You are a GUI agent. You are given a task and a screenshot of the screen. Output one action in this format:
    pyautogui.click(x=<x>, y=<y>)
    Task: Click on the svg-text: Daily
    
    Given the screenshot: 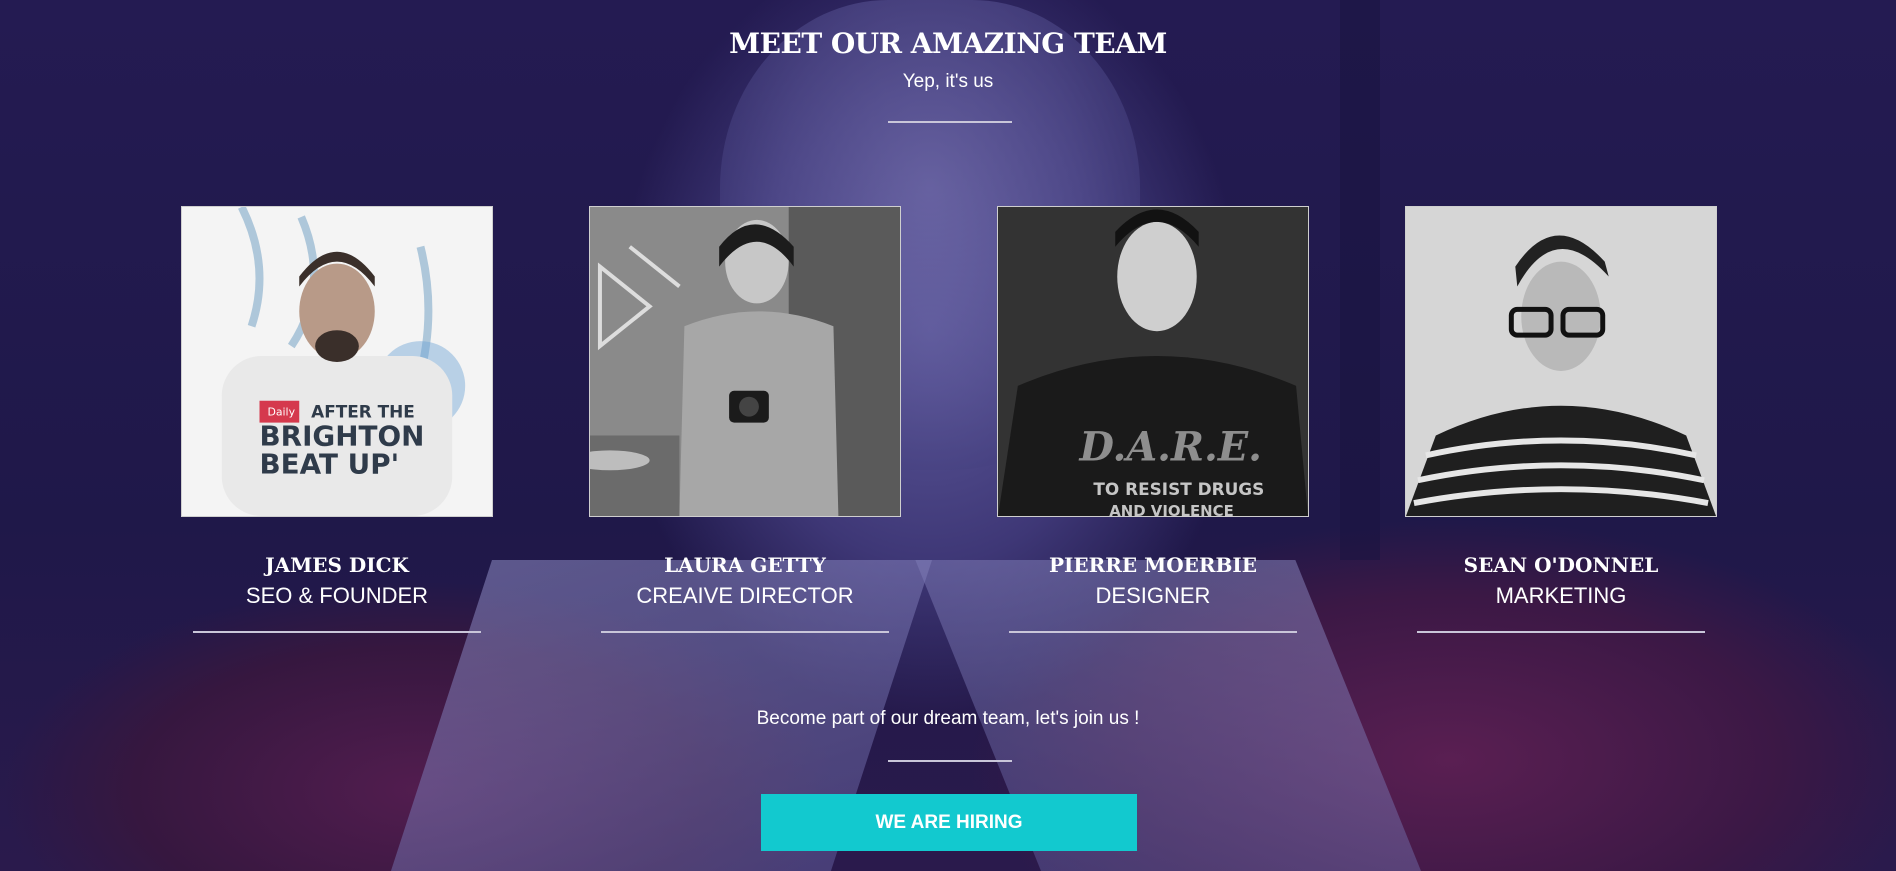 What is the action you would take?
    pyautogui.click(x=281, y=412)
    